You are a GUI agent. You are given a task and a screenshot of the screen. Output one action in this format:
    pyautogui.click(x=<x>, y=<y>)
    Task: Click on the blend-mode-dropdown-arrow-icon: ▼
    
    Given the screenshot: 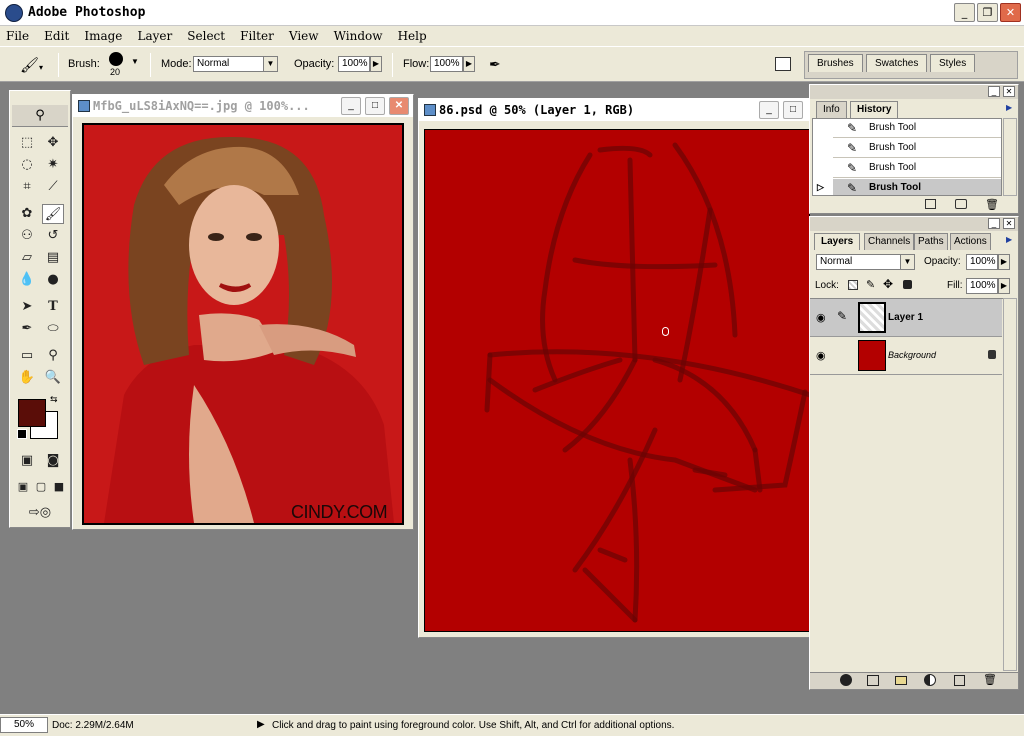 What is the action you would take?
    pyautogui.click(x=907, y=262)
    